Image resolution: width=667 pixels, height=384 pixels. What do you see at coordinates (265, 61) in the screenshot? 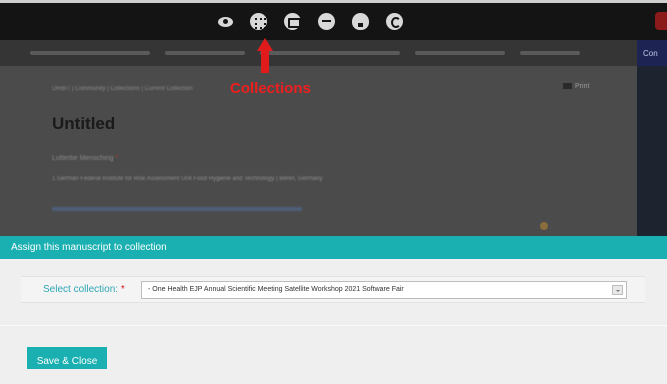
I see `arrow-stem` at bounding box center [265, 61].